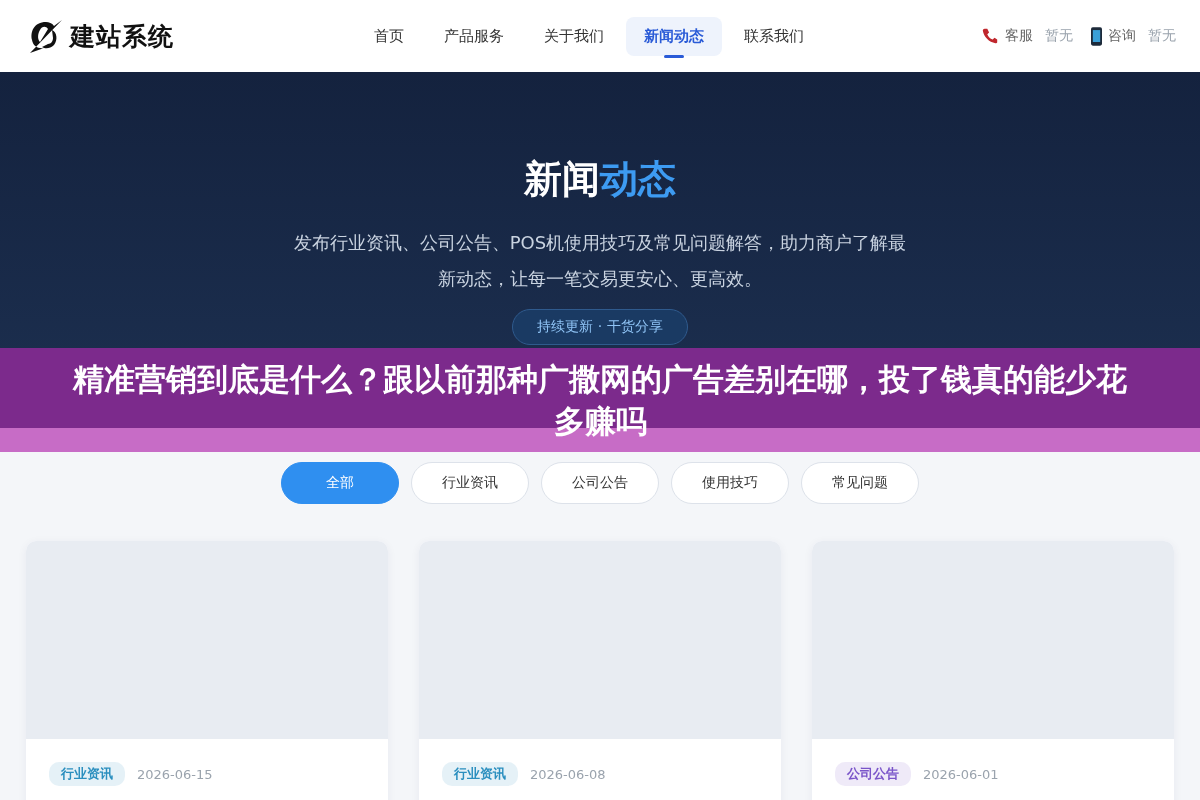  What do you see at coordinates (774, 36) in the screenshot?
I see `nav-tab: 联系我们` at bounding box center [774, 36].